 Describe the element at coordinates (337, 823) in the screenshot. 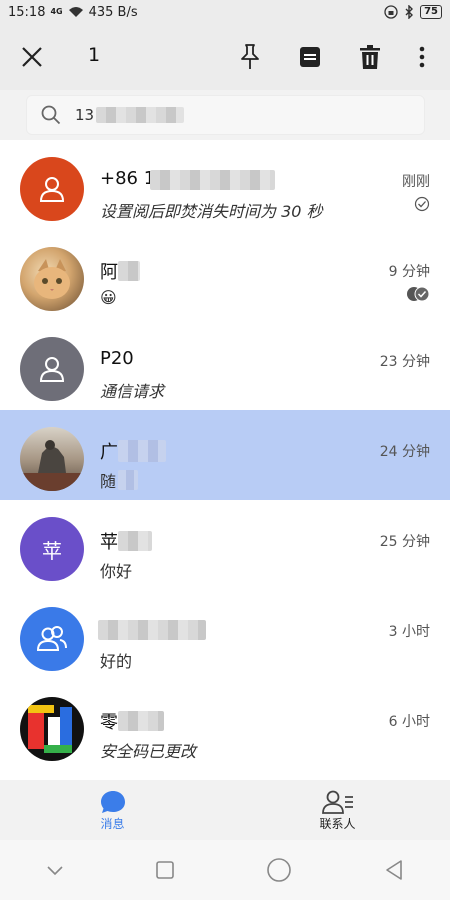

I see `tab-contacts-label: 联系人` at that location.